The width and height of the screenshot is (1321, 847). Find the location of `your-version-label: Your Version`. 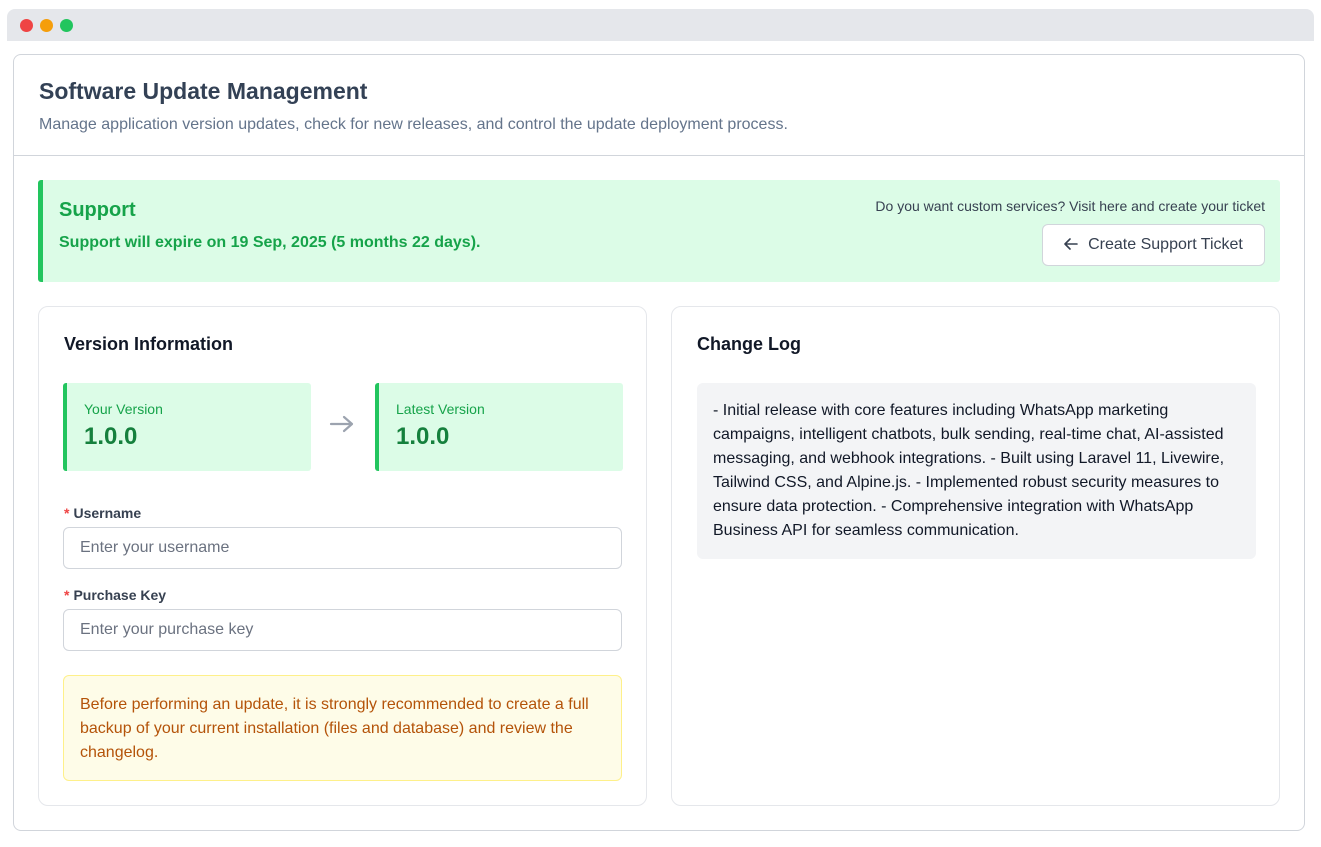

your-version-label: Your Version is located at coordinates (123, 409).